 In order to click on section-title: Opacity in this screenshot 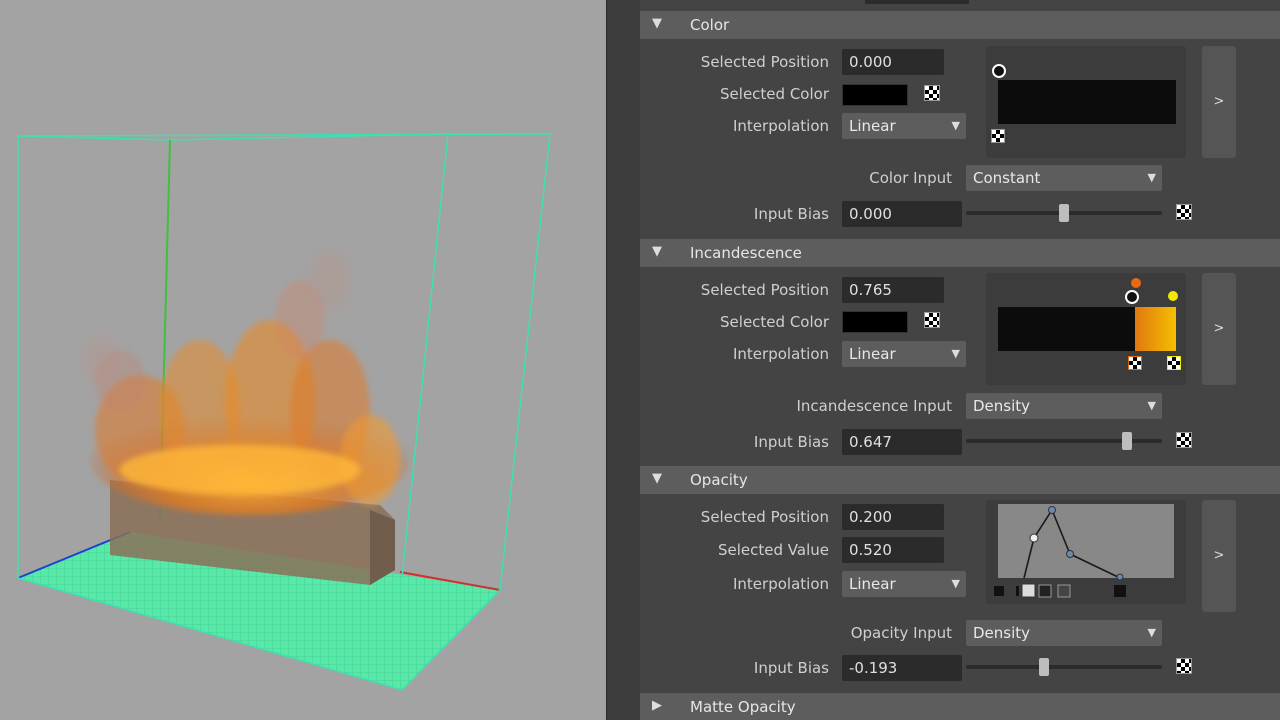, I will do `click(719, 480)`.